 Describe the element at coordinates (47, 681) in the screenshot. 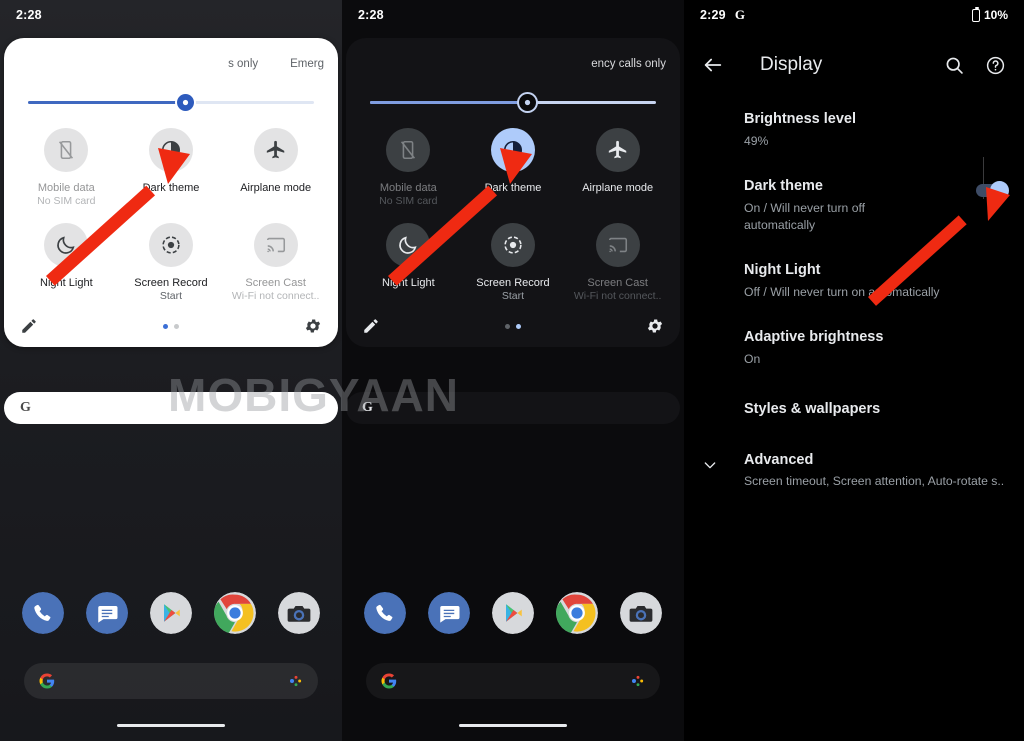

I see `google-g-icon` at that location.